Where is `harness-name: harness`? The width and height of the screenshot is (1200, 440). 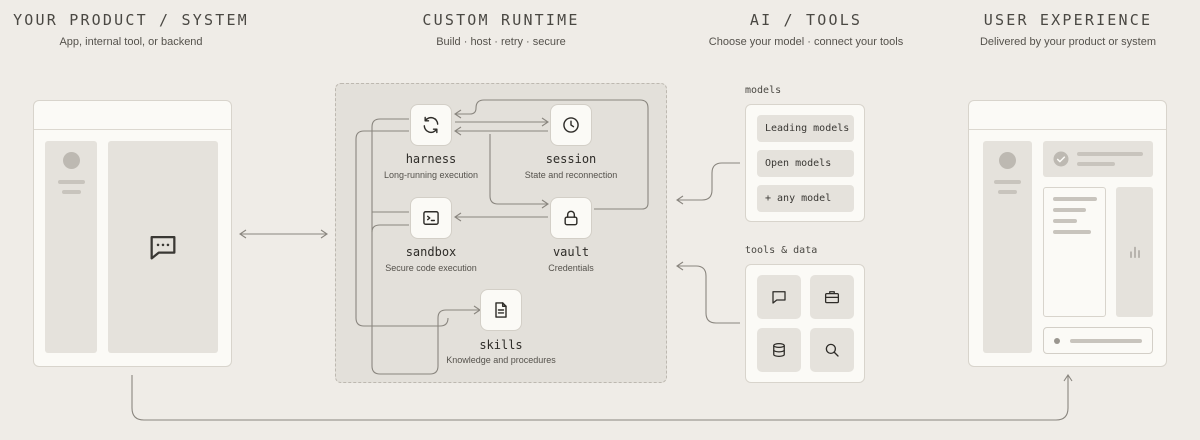 harness-name: harness is located at coordinates (431, 159).